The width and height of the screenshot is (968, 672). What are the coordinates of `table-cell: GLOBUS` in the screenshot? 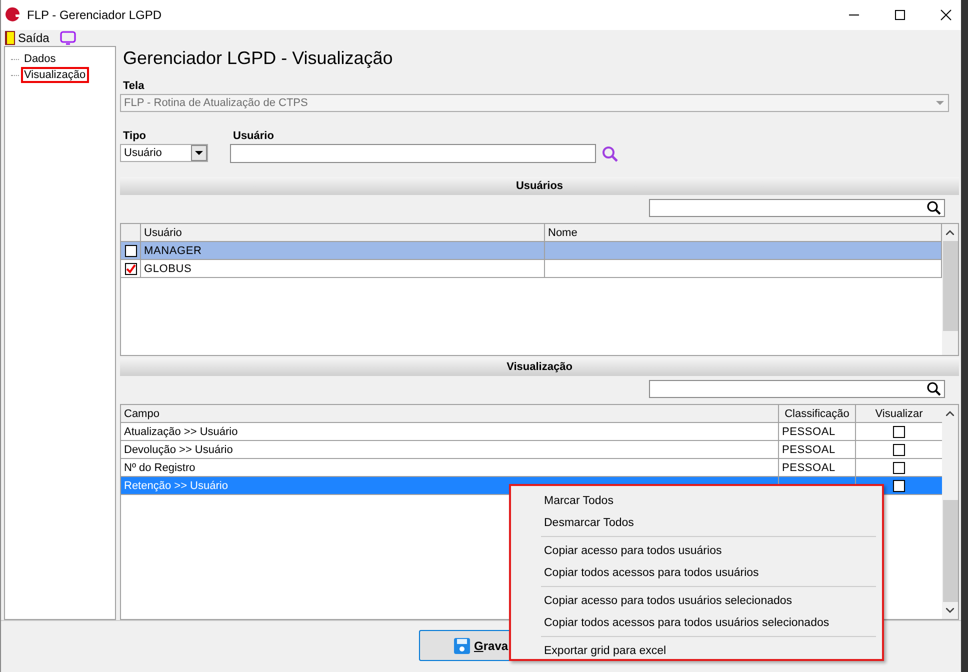 It's located at (343, 268).